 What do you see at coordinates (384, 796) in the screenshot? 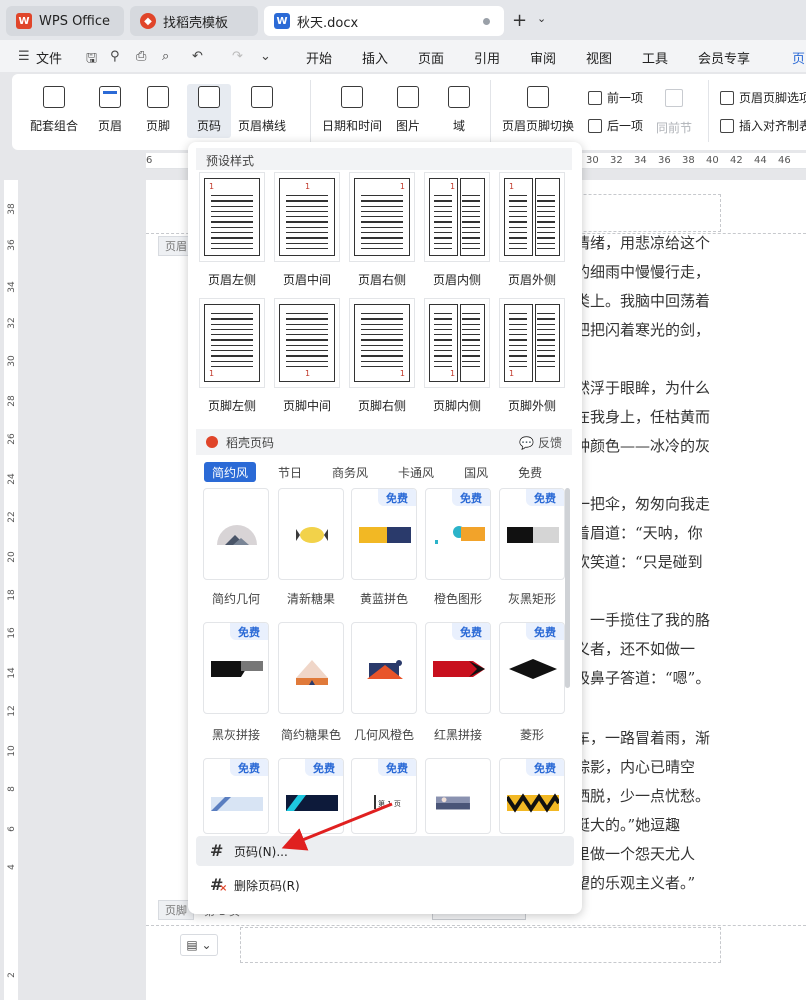
I see `template-card: 免费 第 1 页` at bounding box center [384, 796].